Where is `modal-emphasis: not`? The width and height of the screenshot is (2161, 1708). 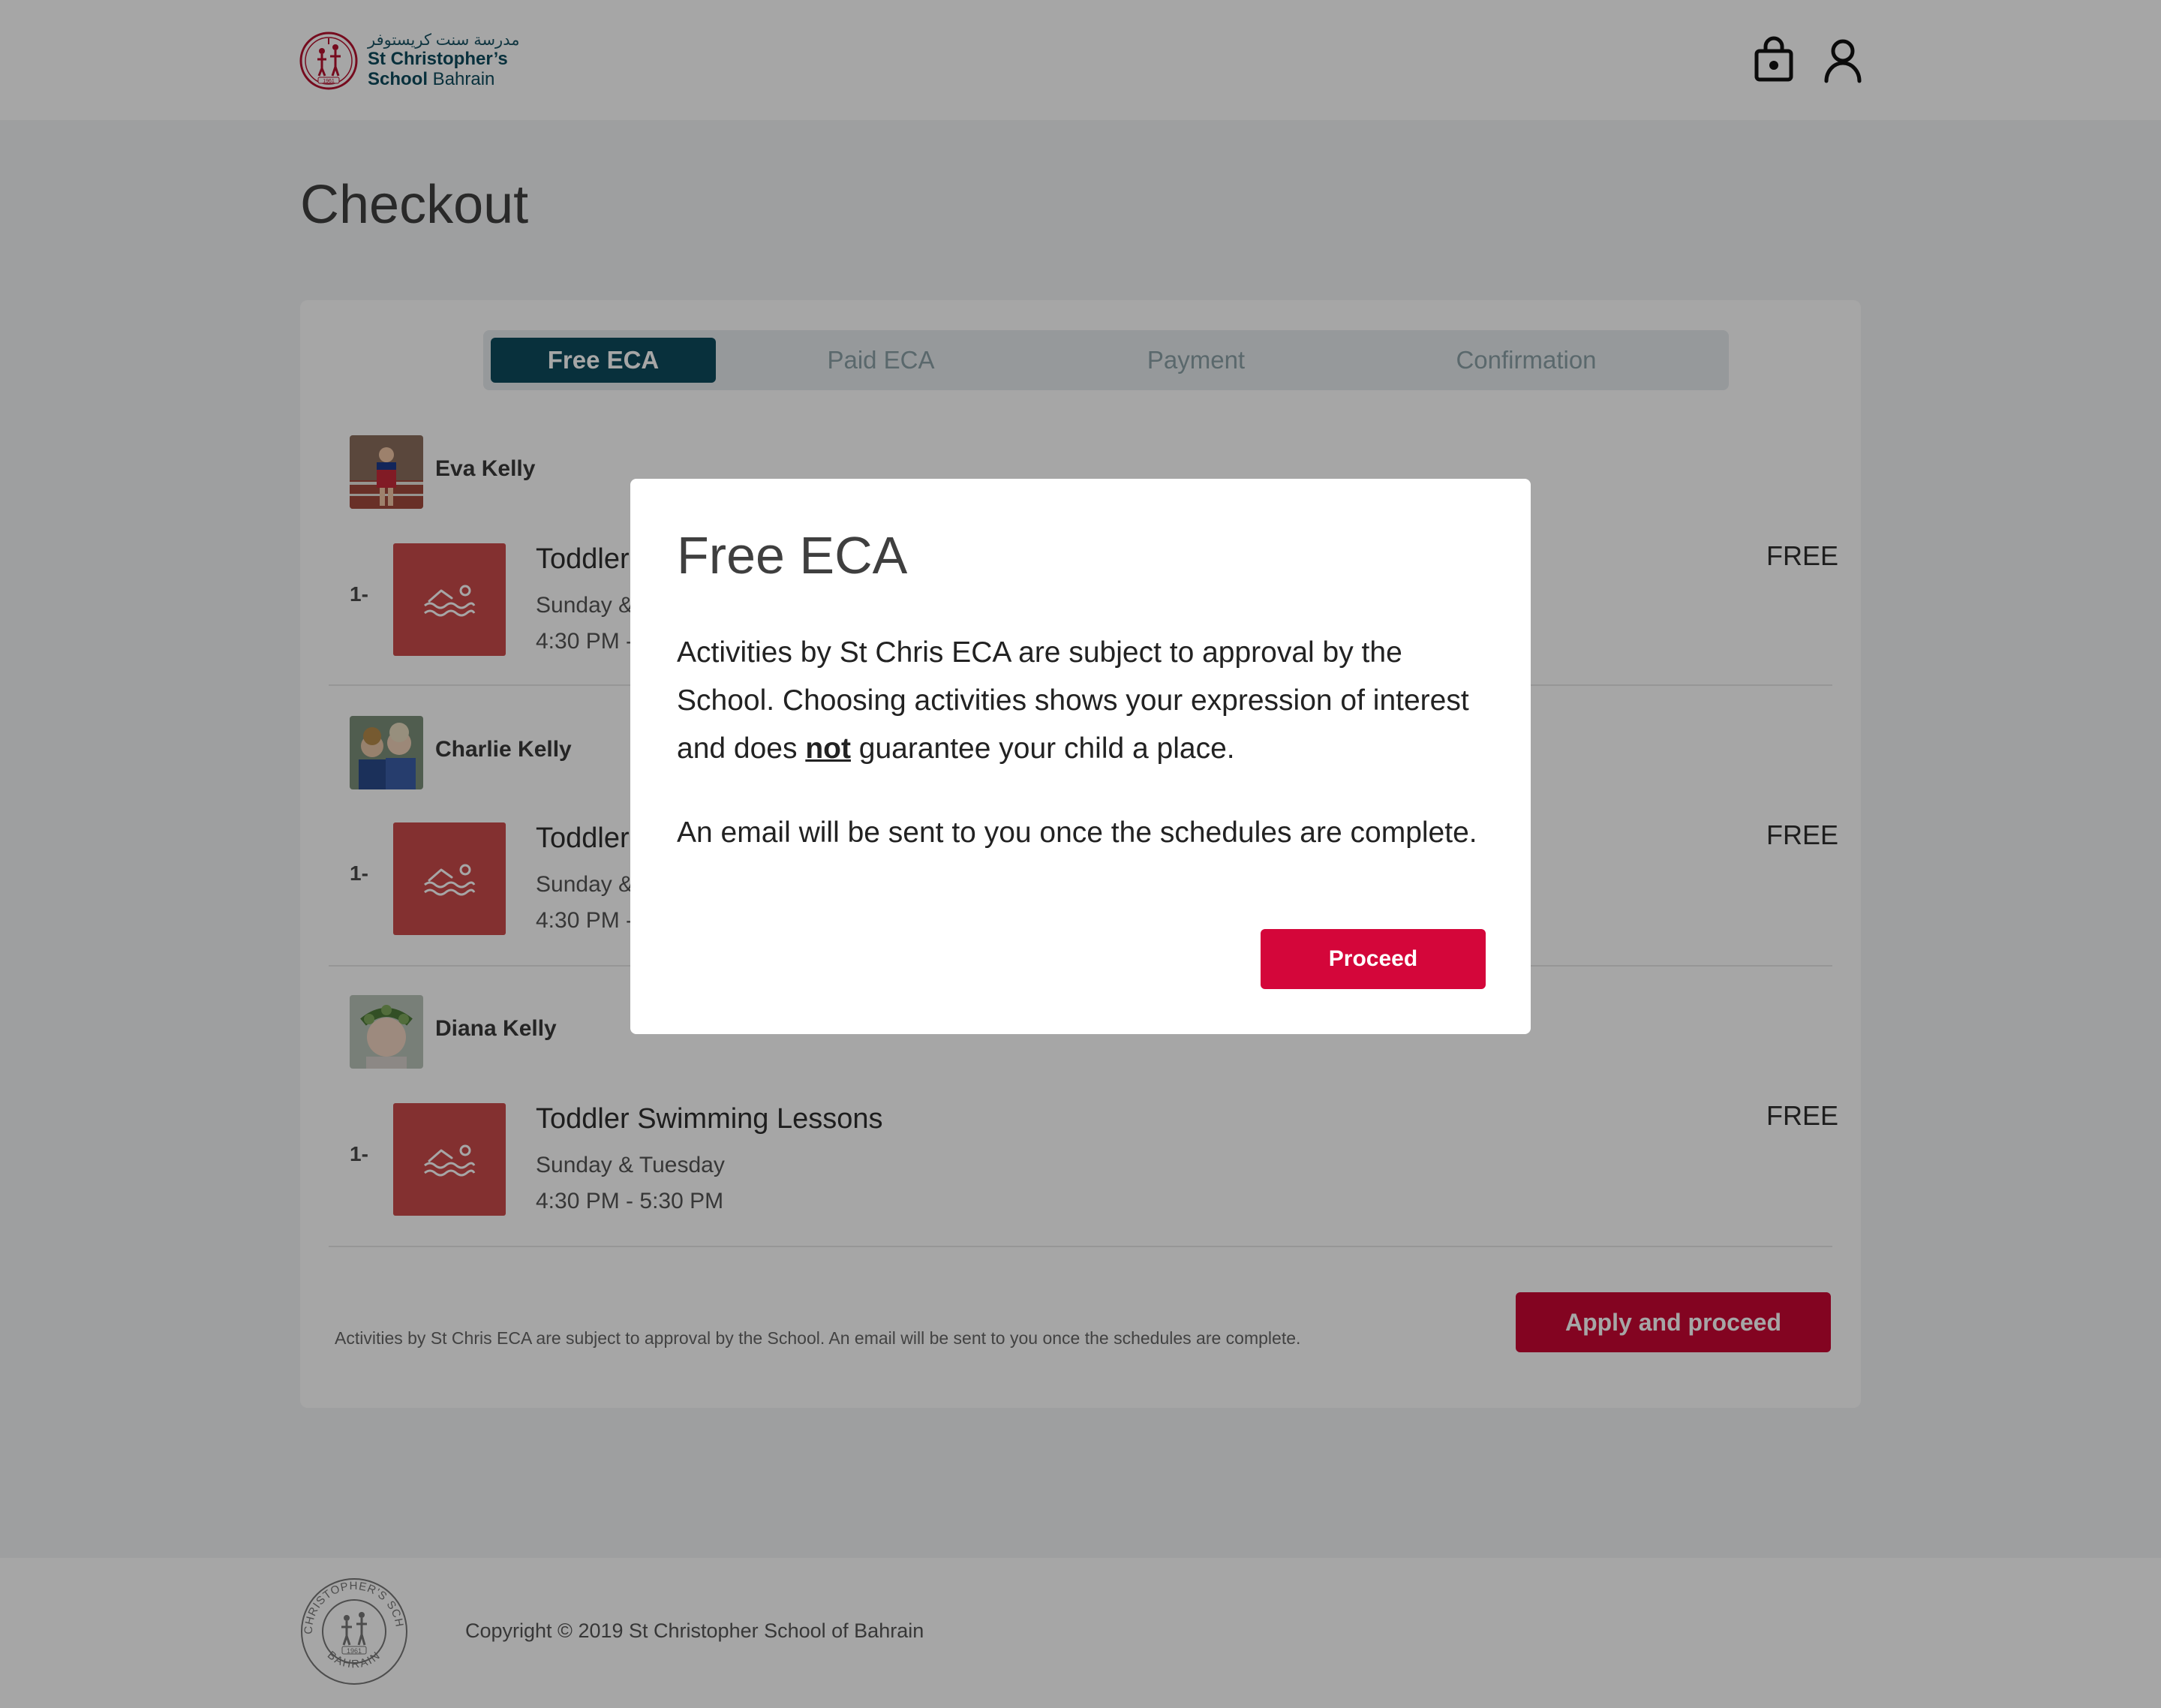
modal-emphasis: not is located at coordinates (828, 748).